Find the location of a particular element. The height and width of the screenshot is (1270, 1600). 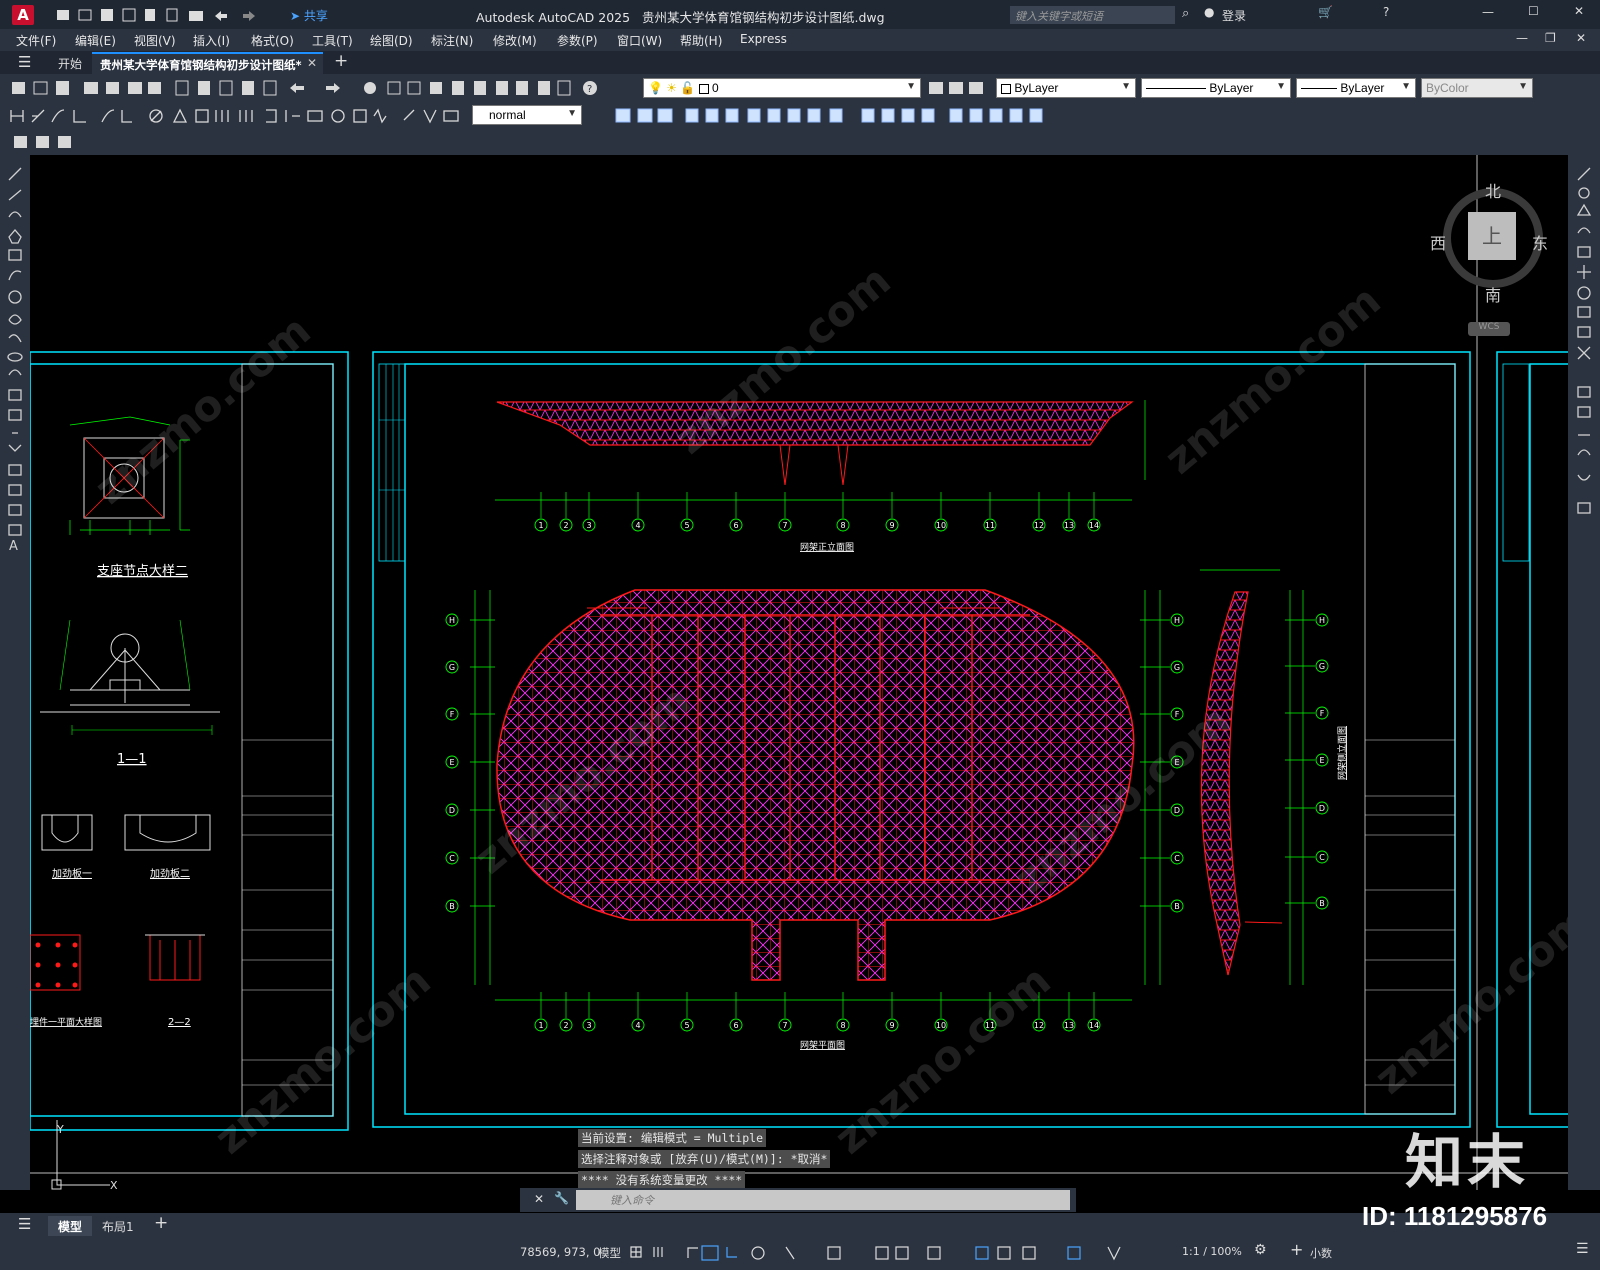

tab-start: 开始 is located at coordinates (70, 63).